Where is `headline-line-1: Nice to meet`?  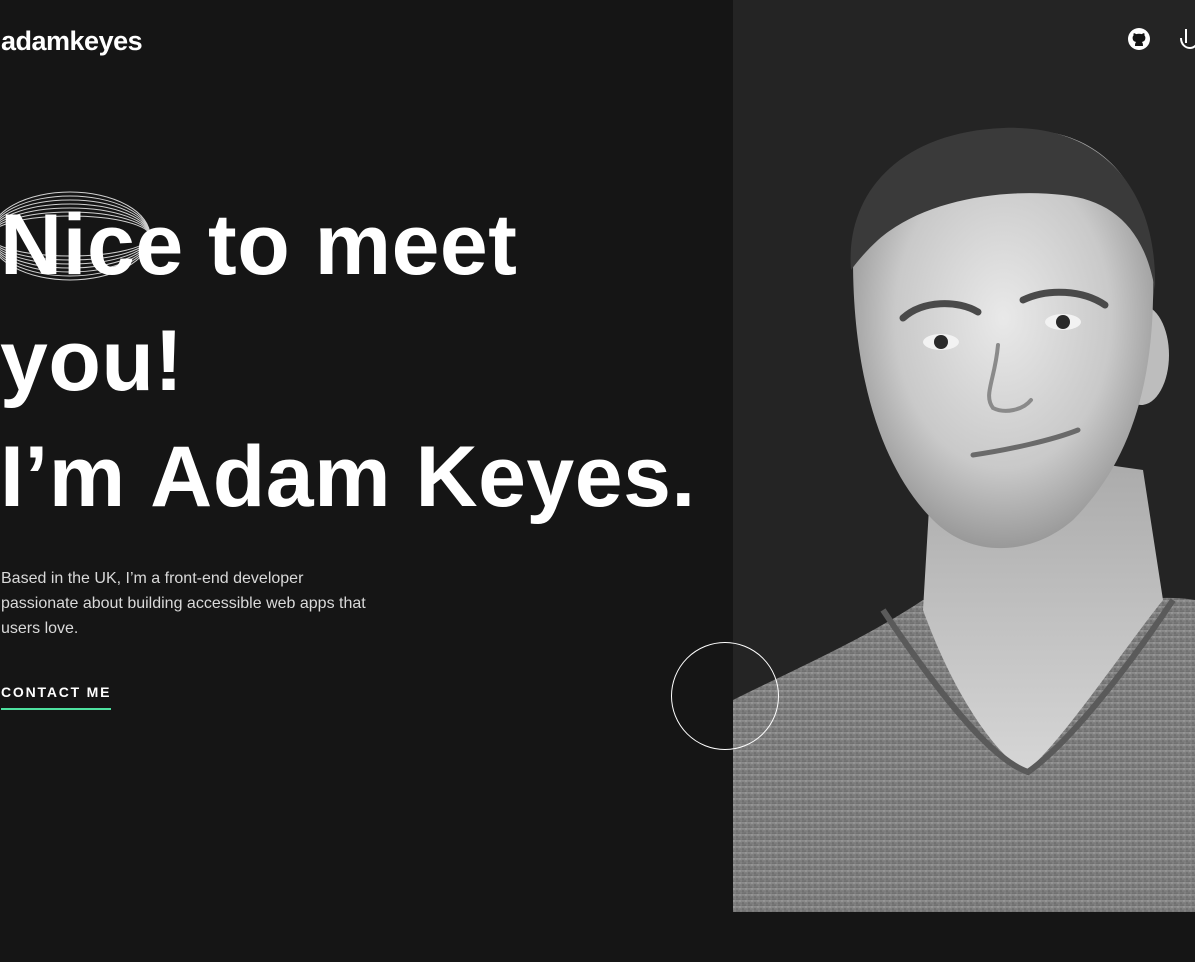
headline-line-1: Nice to meet is located at coordinates (259, 245).